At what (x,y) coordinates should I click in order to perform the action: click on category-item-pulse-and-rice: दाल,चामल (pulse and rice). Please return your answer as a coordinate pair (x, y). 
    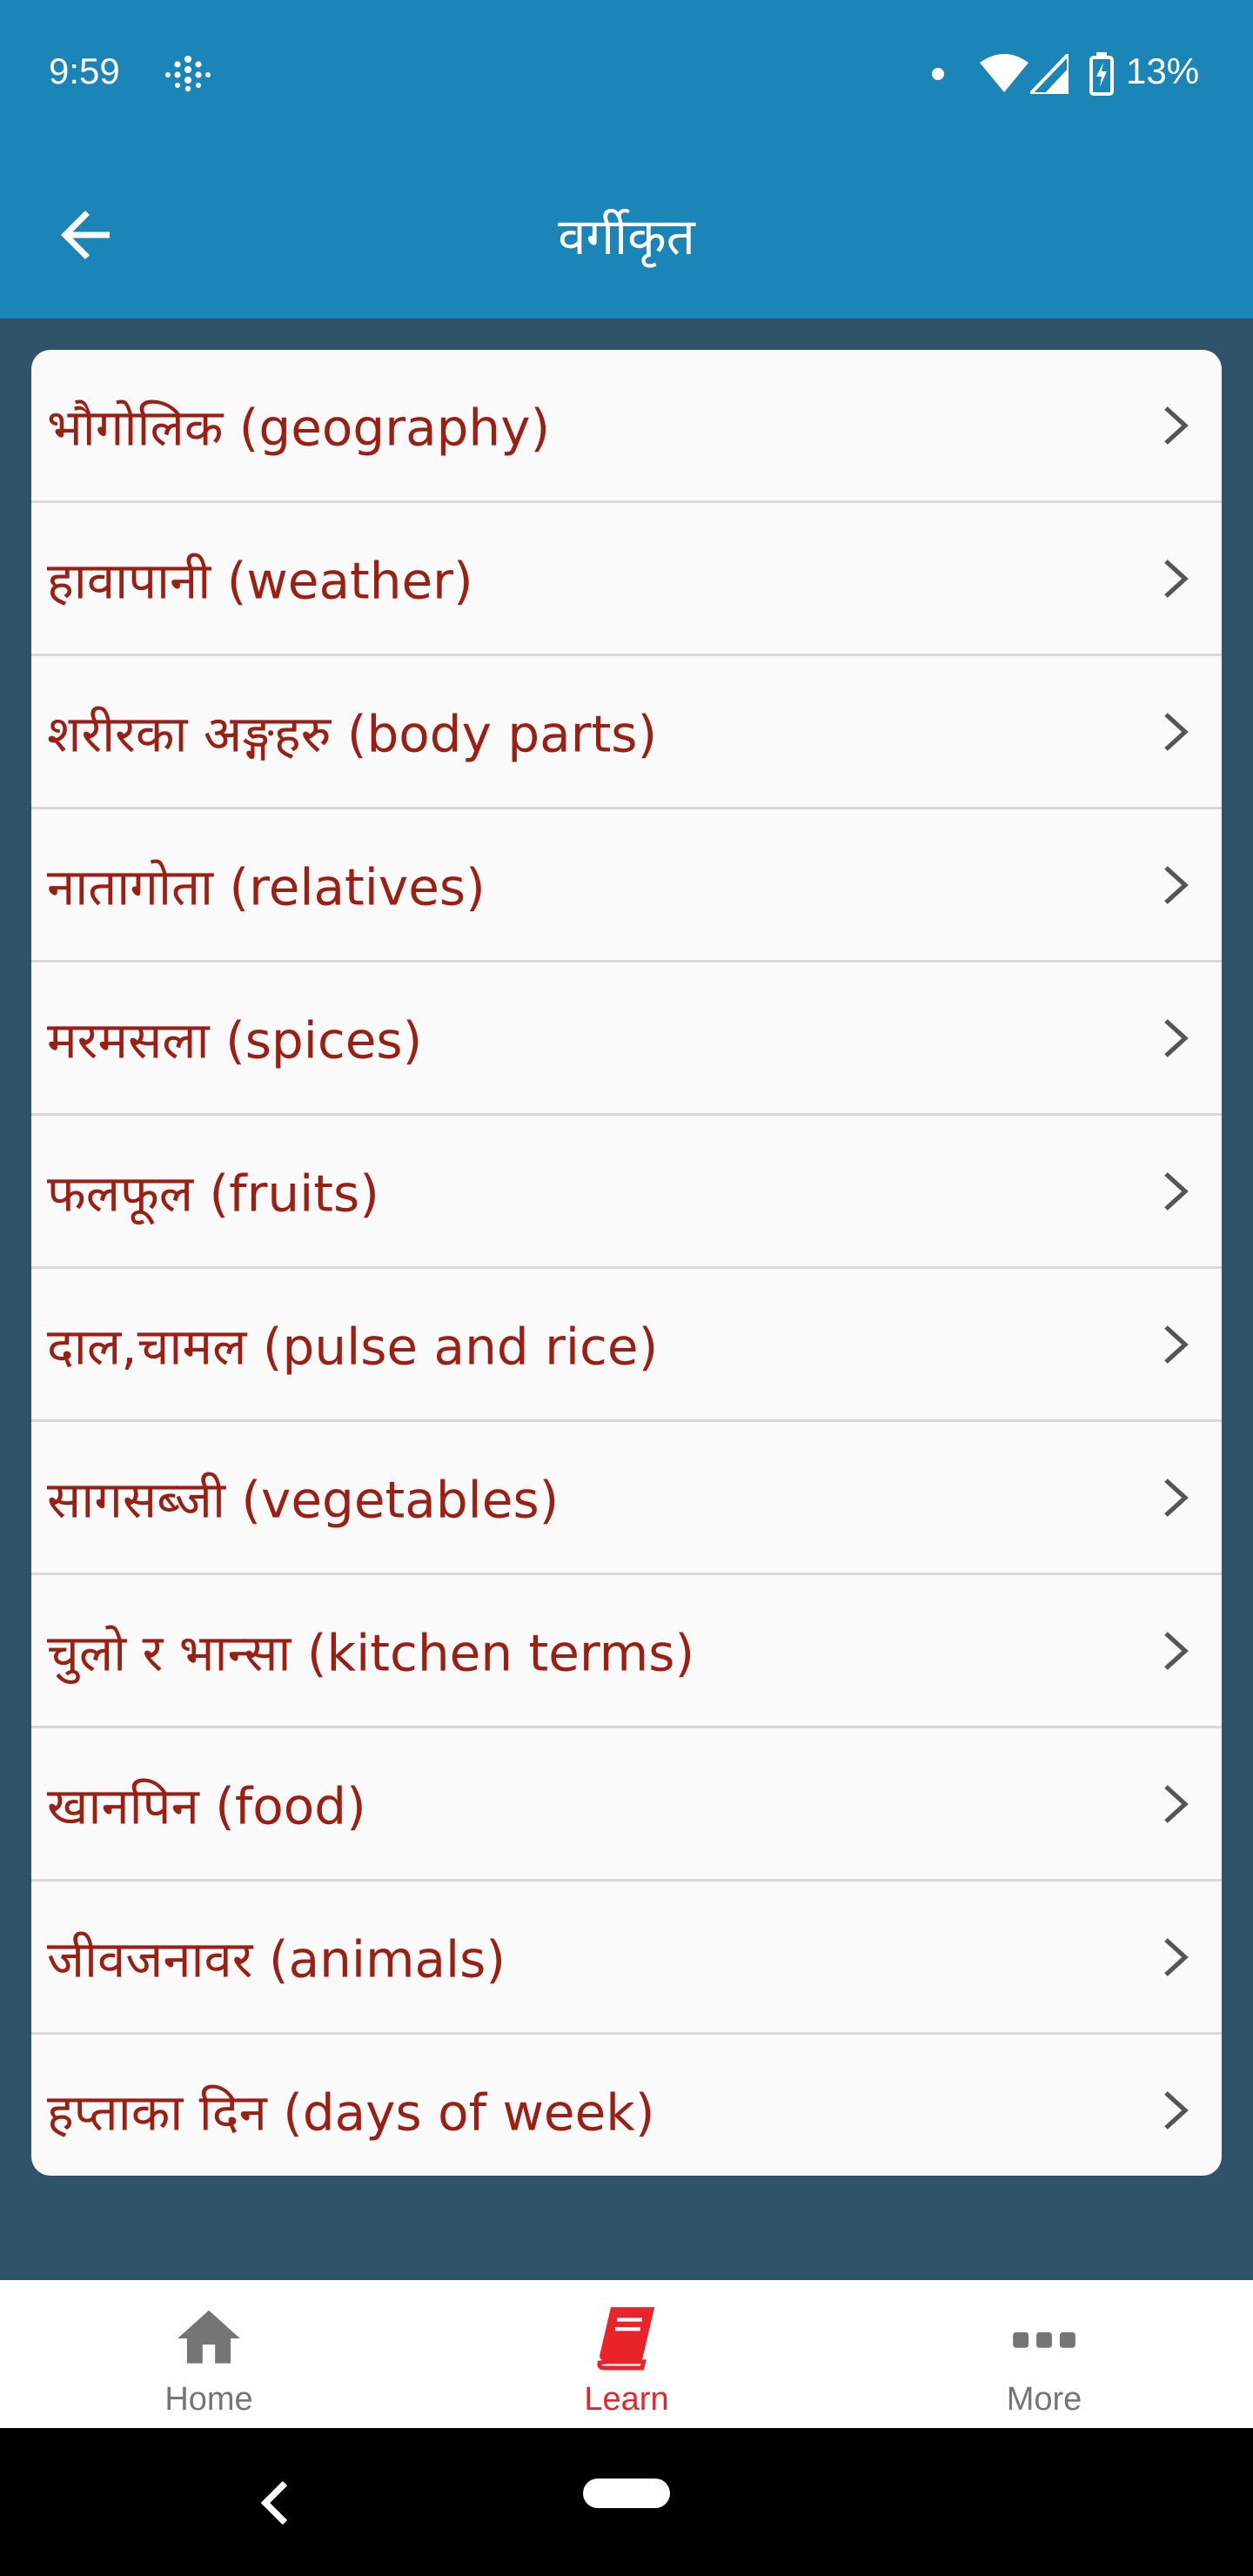
    Looking at the image, I should click on (626, 1345).